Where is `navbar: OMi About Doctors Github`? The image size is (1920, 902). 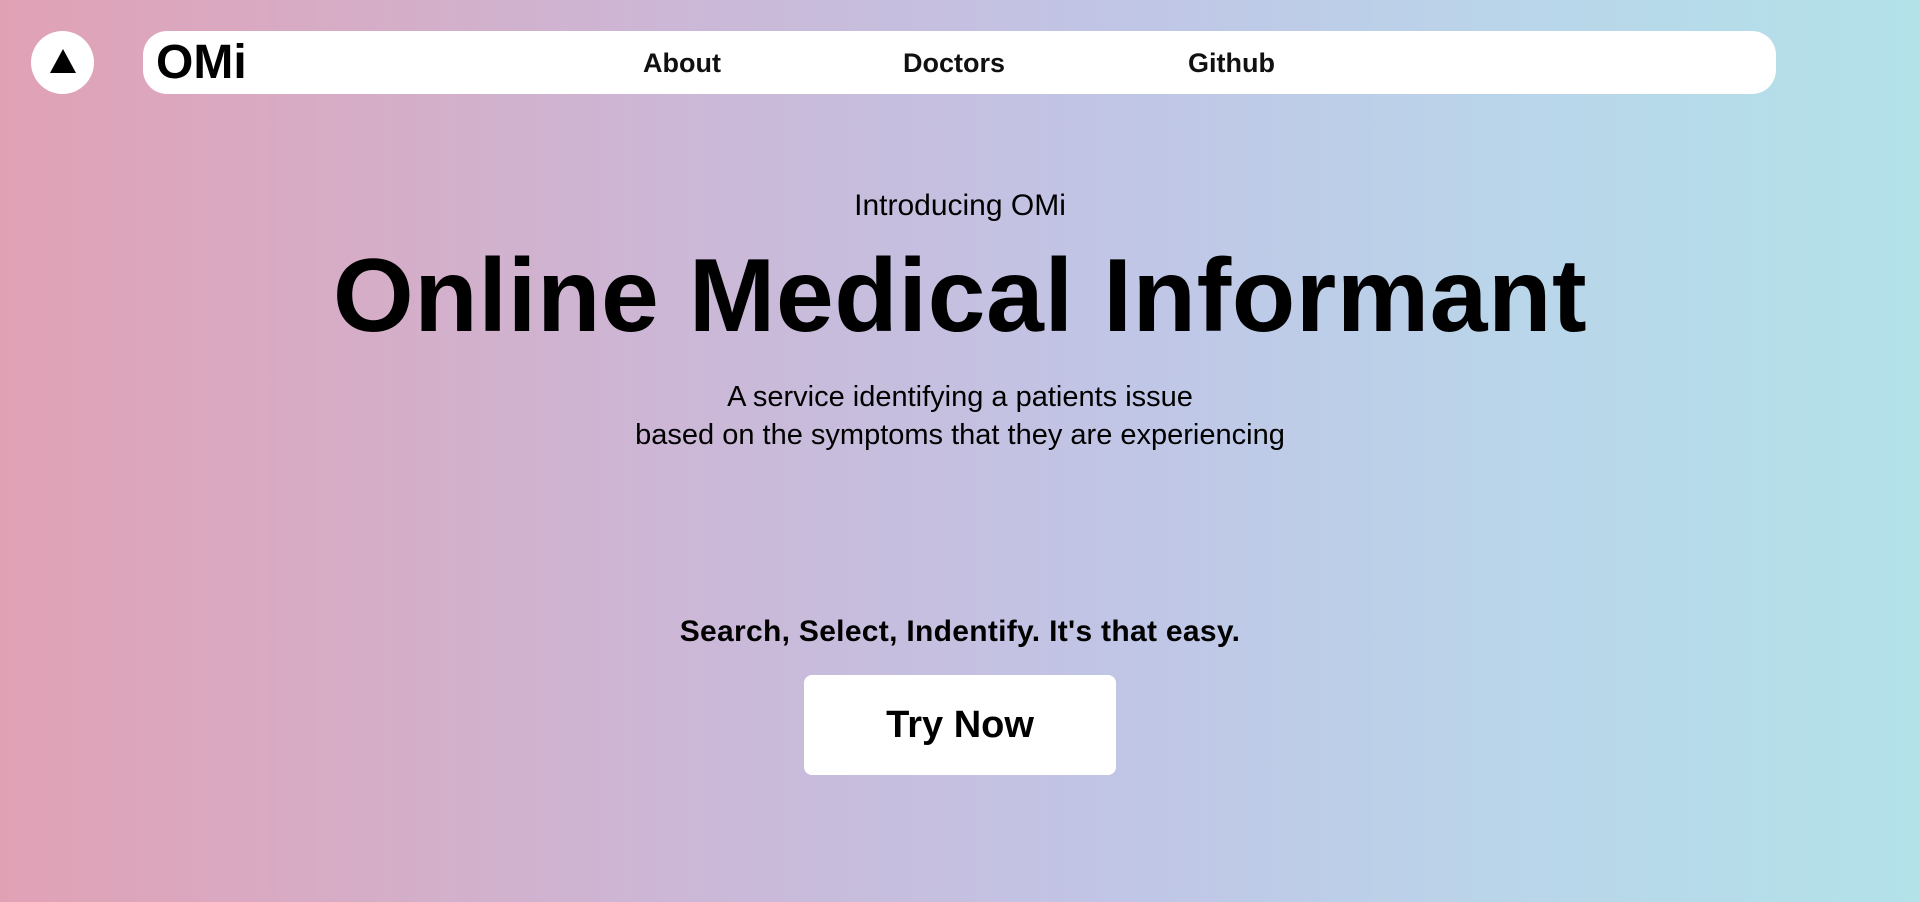
navbar: OMi About Doctors Github is located at coordinates (959, 62).